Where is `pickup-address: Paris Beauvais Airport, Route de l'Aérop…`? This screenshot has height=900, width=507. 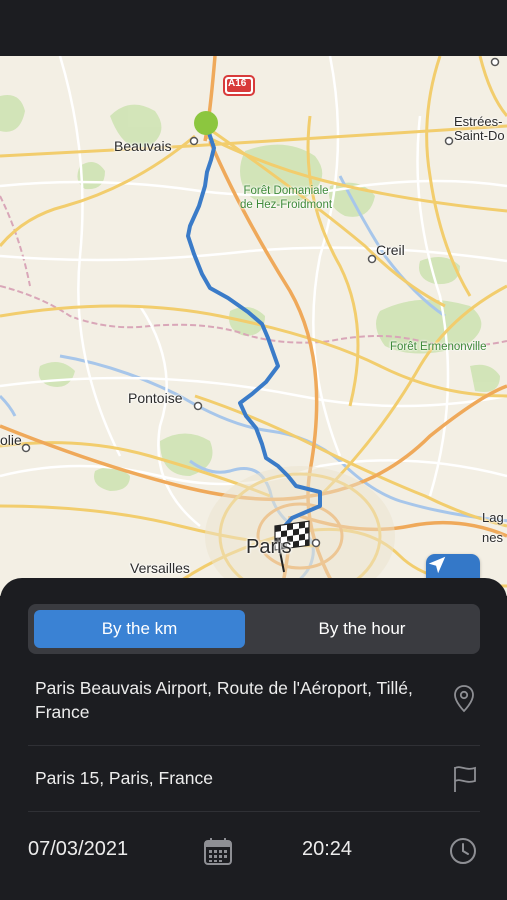 pickup-address: Paris Beauvais Airport, Route de l'Aérop… is located at coordinates (224, 700).